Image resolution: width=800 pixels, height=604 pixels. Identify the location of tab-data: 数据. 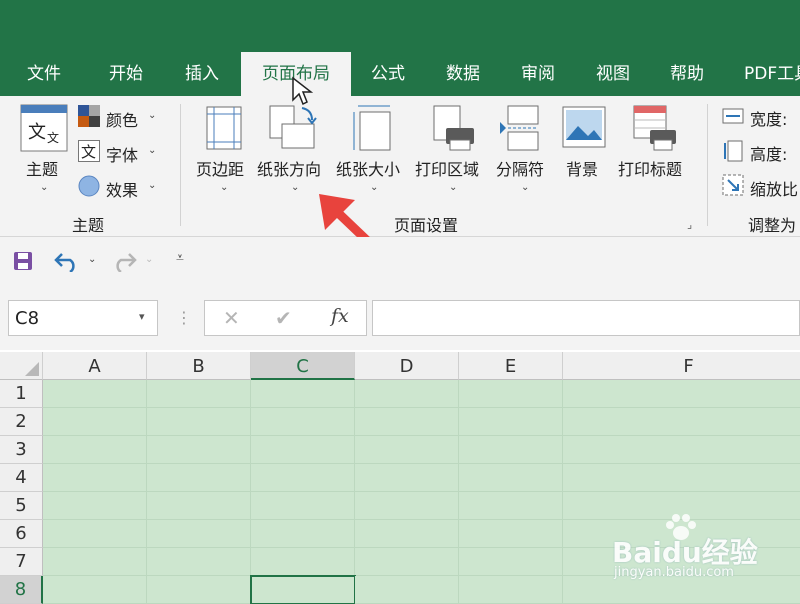
(463, 74).